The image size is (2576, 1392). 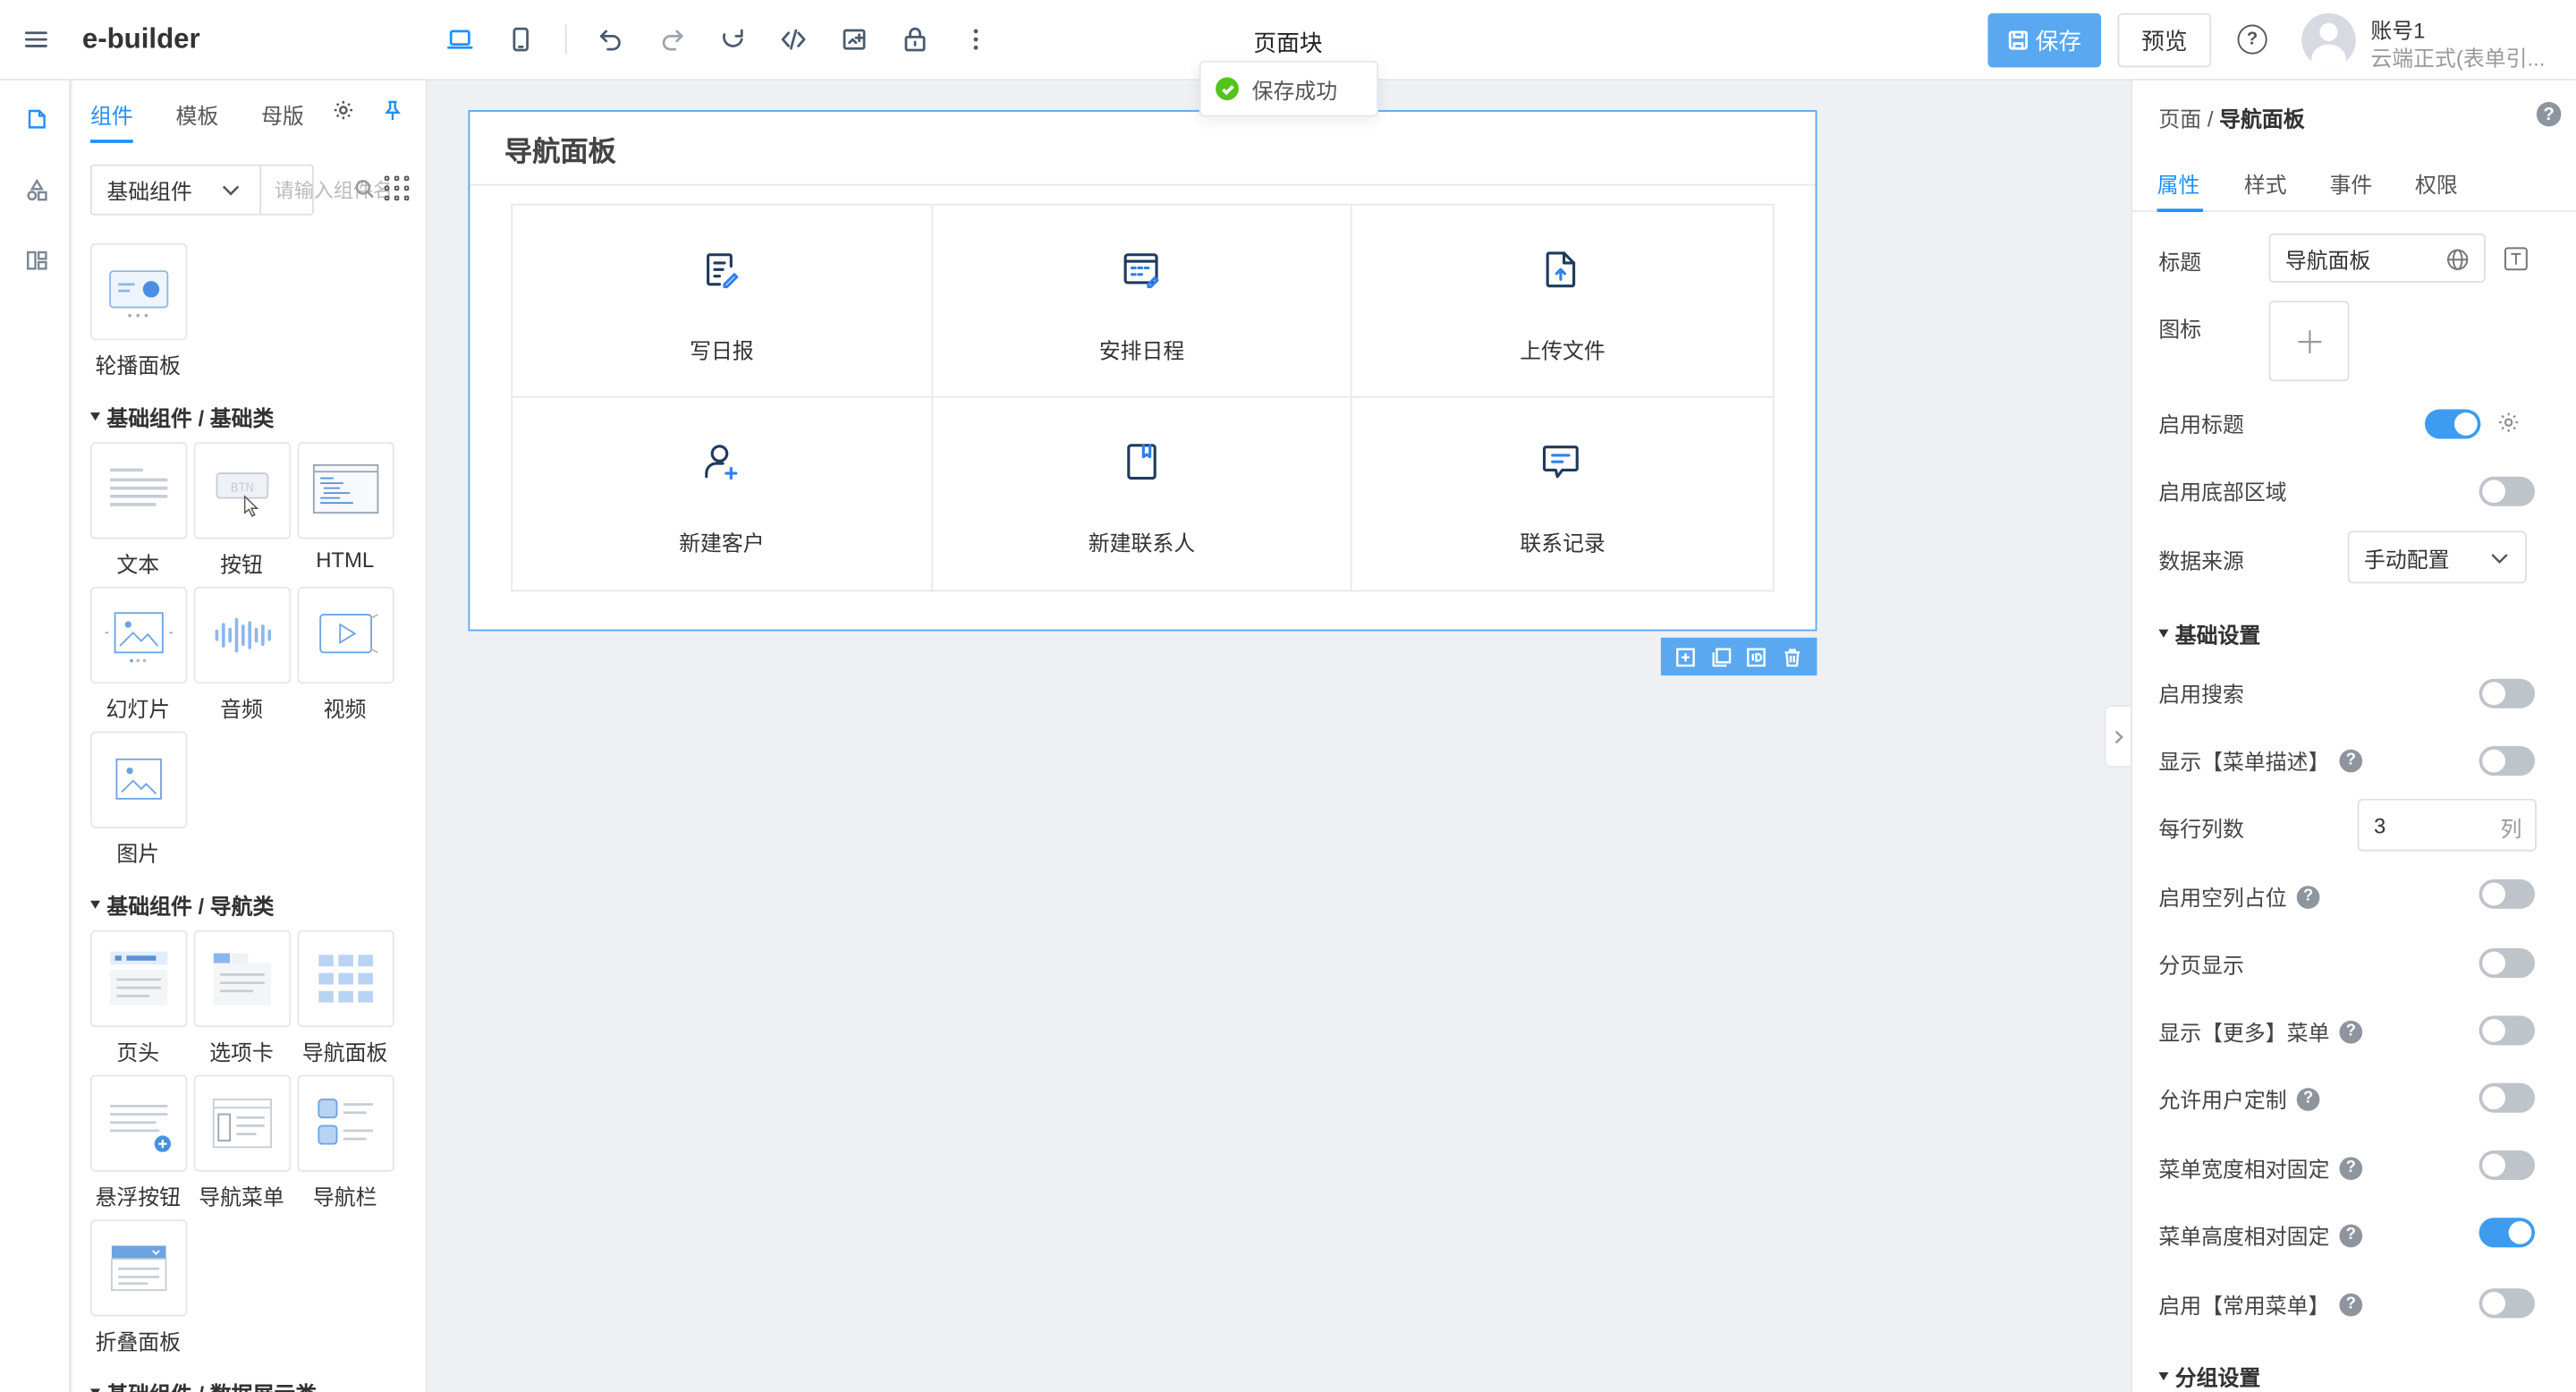 I want to click on breadcrumb-root: 页面, so click(x=2179, y=119).